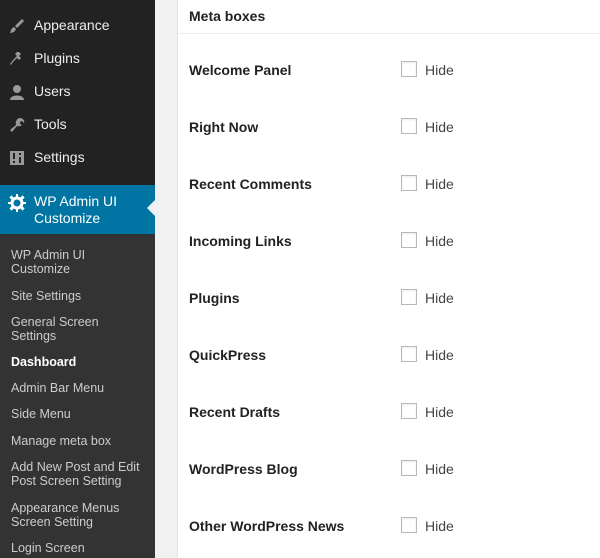  I want to click on submenu-item-wp-admin-ui-customize: WP Admin UI Customize, so click(79, 262).